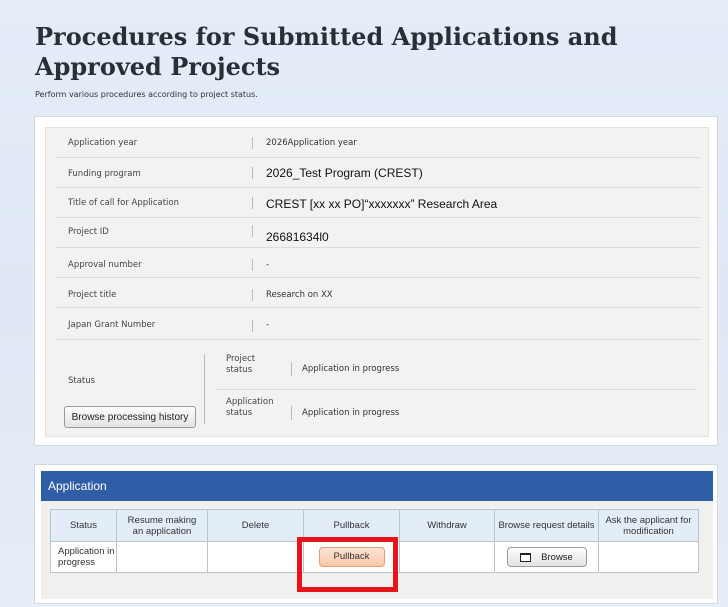  Describe the element at coordinates (447, 525) in the screenshot. I see `column-header-withdraw: Withdraw` at that location.